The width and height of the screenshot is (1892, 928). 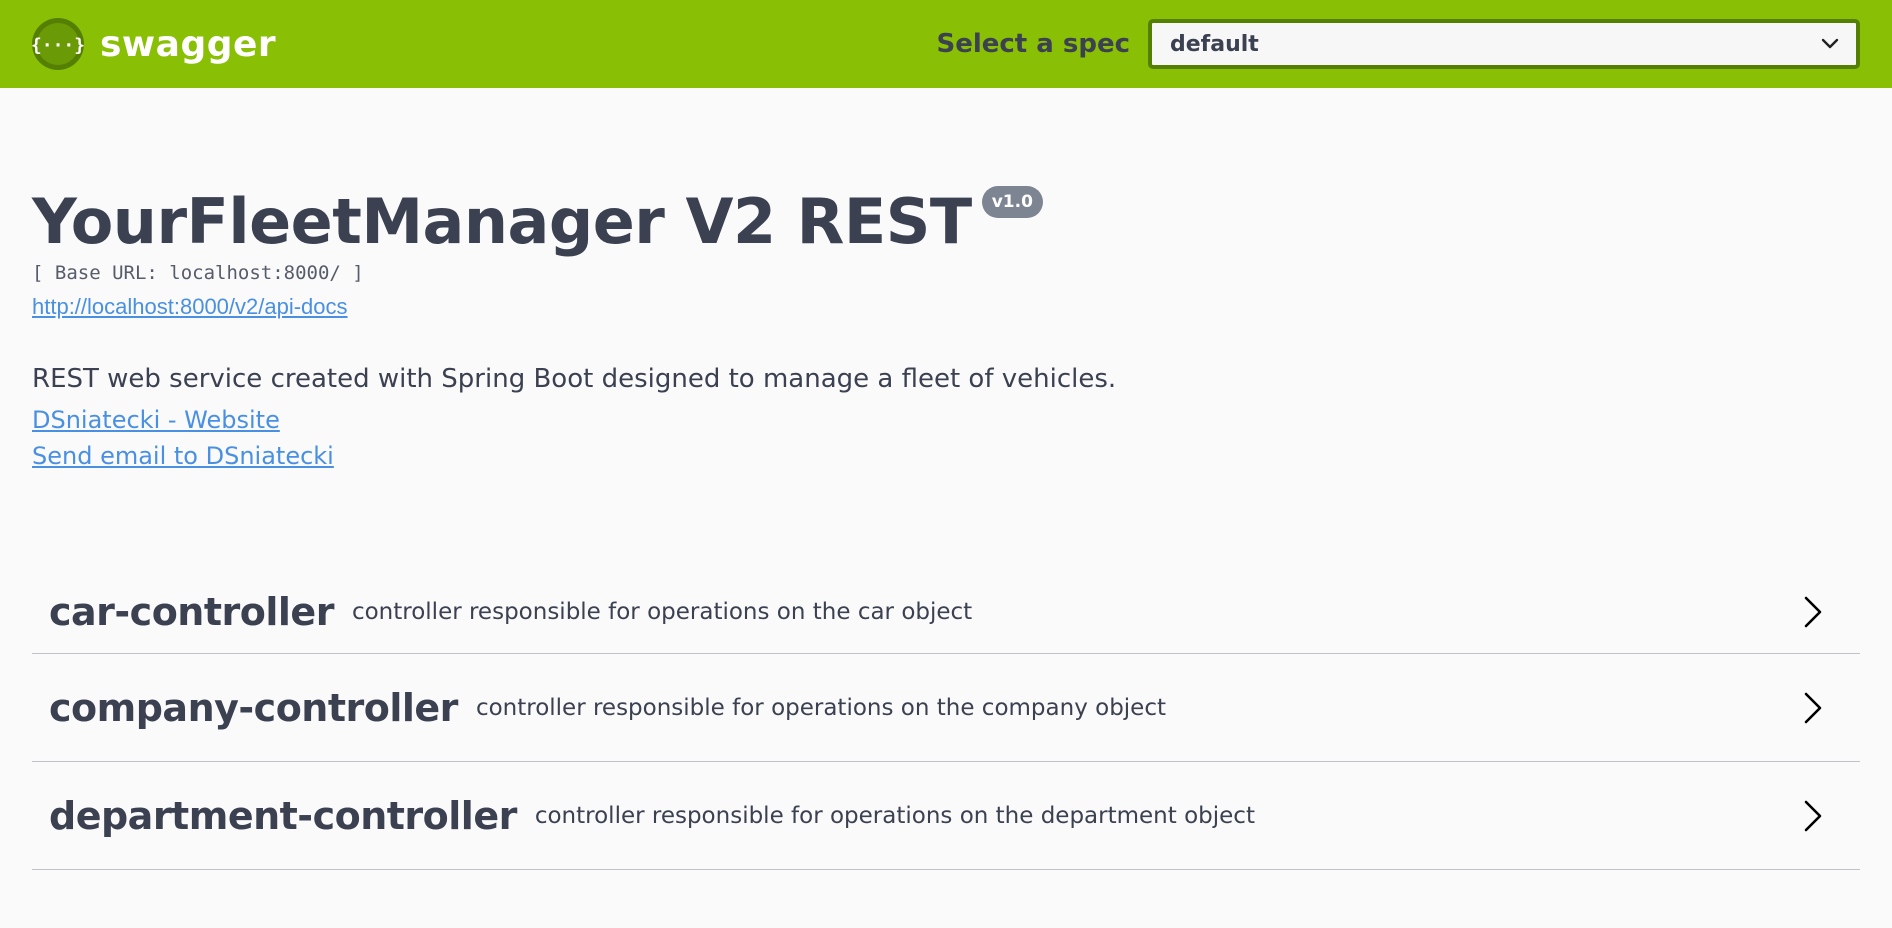 I want to click on chevron-down-icon, so click(x=1830, y=44).